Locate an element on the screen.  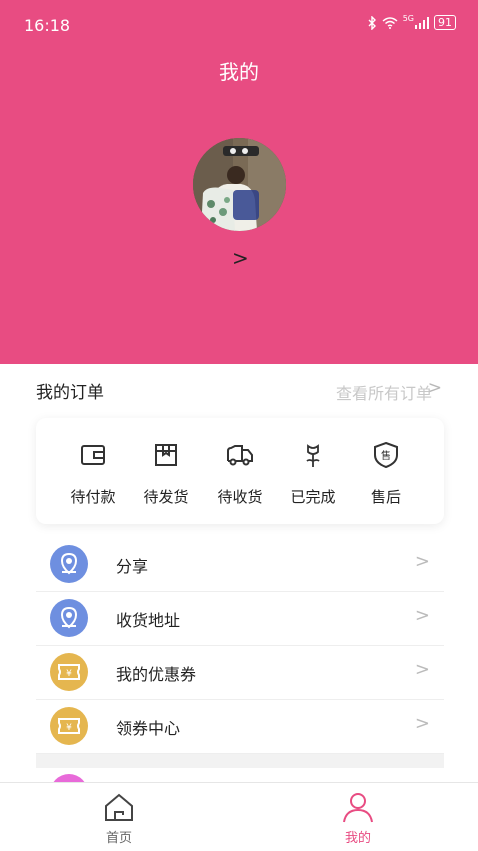
orders-title: 我的订单 is located at coordinates (70, 393).